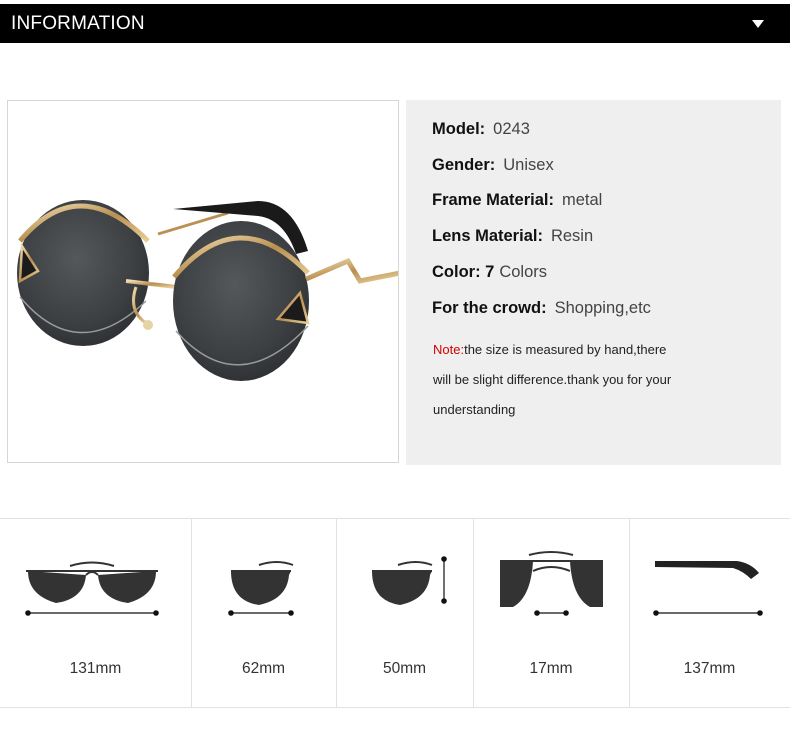  I want to click on dim-value: 17mm, so click(551, 668).